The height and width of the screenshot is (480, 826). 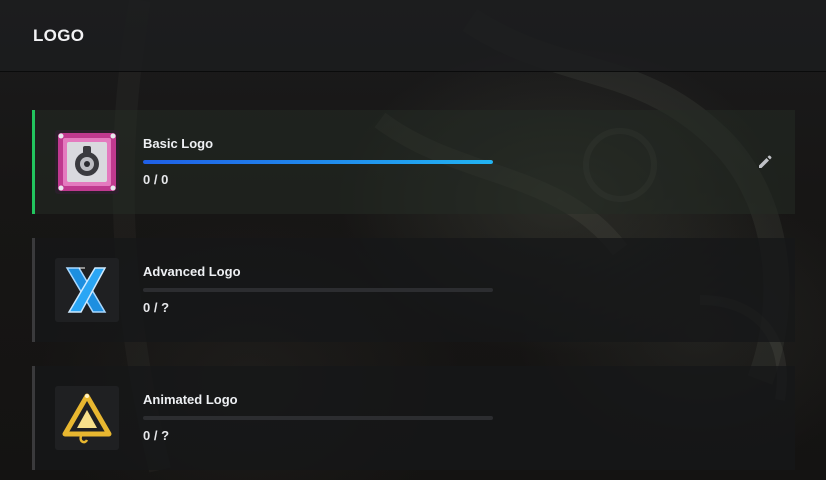 What do you see at coordinates (190, 399) in the screenshot?
I see `logo-card-title: Animated Logo` at bounding box center [190, 399].